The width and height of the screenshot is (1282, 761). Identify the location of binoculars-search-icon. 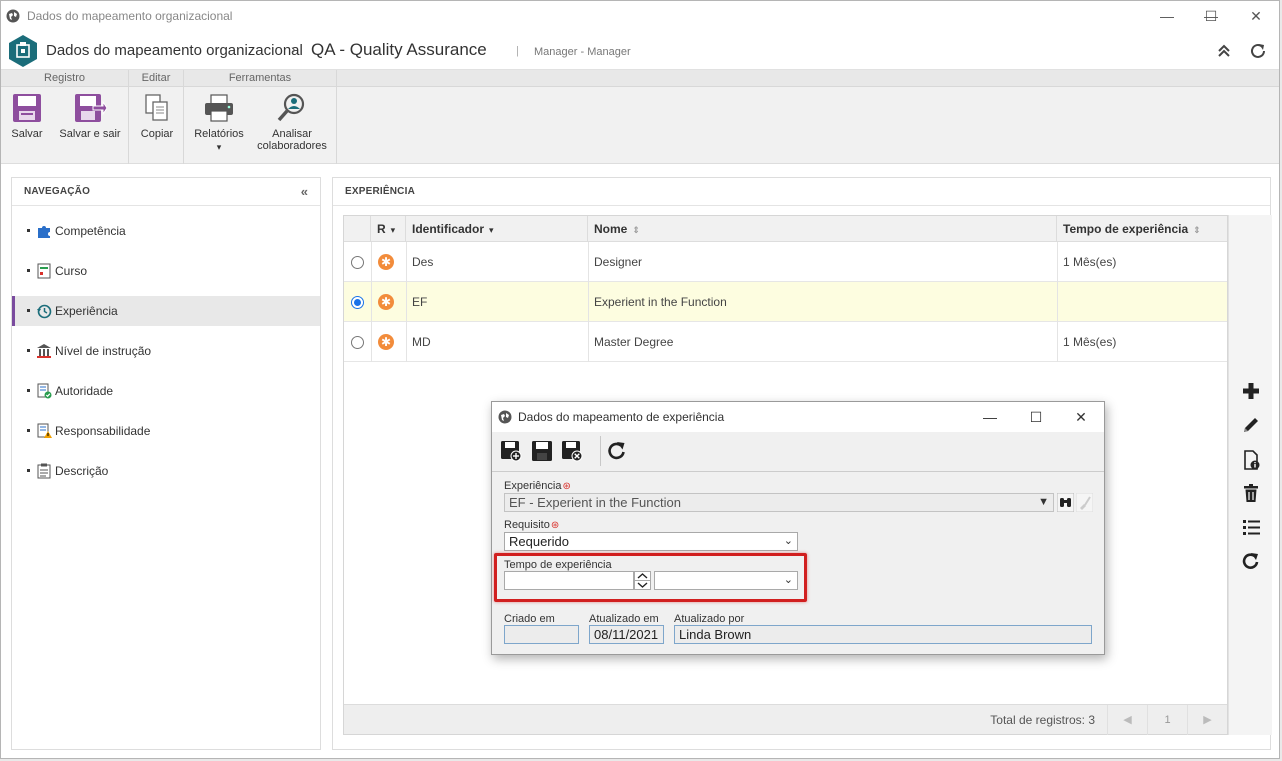
(1065, 502).